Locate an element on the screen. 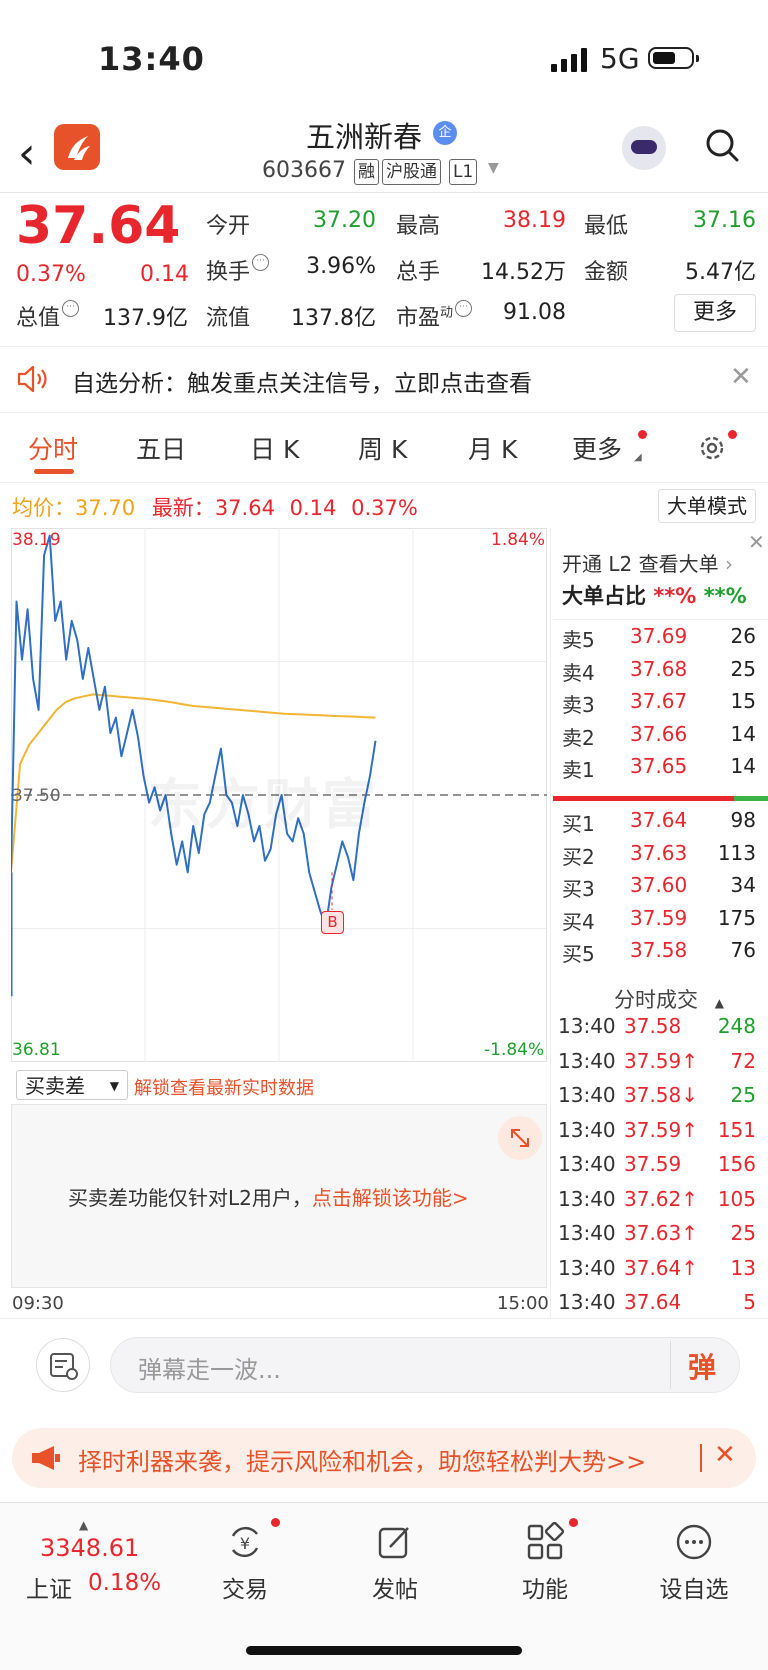 The width and height of the screenshot is (768, 1670). bid-label: 买3 is located at coordinates (578, 889).